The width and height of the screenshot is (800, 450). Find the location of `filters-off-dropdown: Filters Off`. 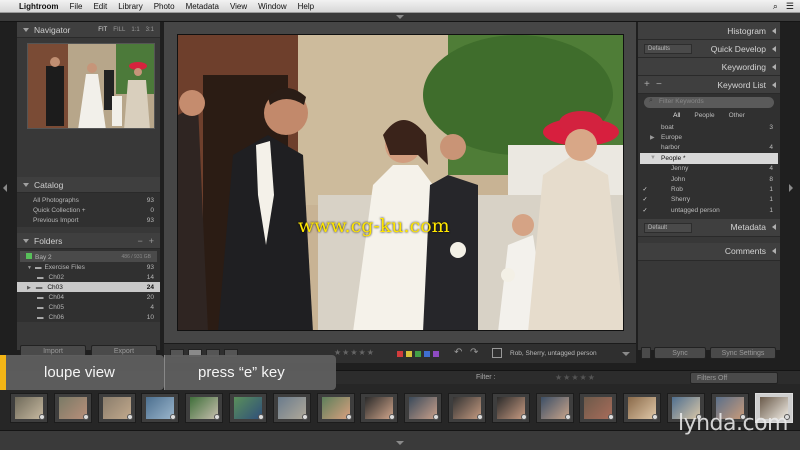

filters-off-dropdown: Filters Off is located at coordinates (734, 378).